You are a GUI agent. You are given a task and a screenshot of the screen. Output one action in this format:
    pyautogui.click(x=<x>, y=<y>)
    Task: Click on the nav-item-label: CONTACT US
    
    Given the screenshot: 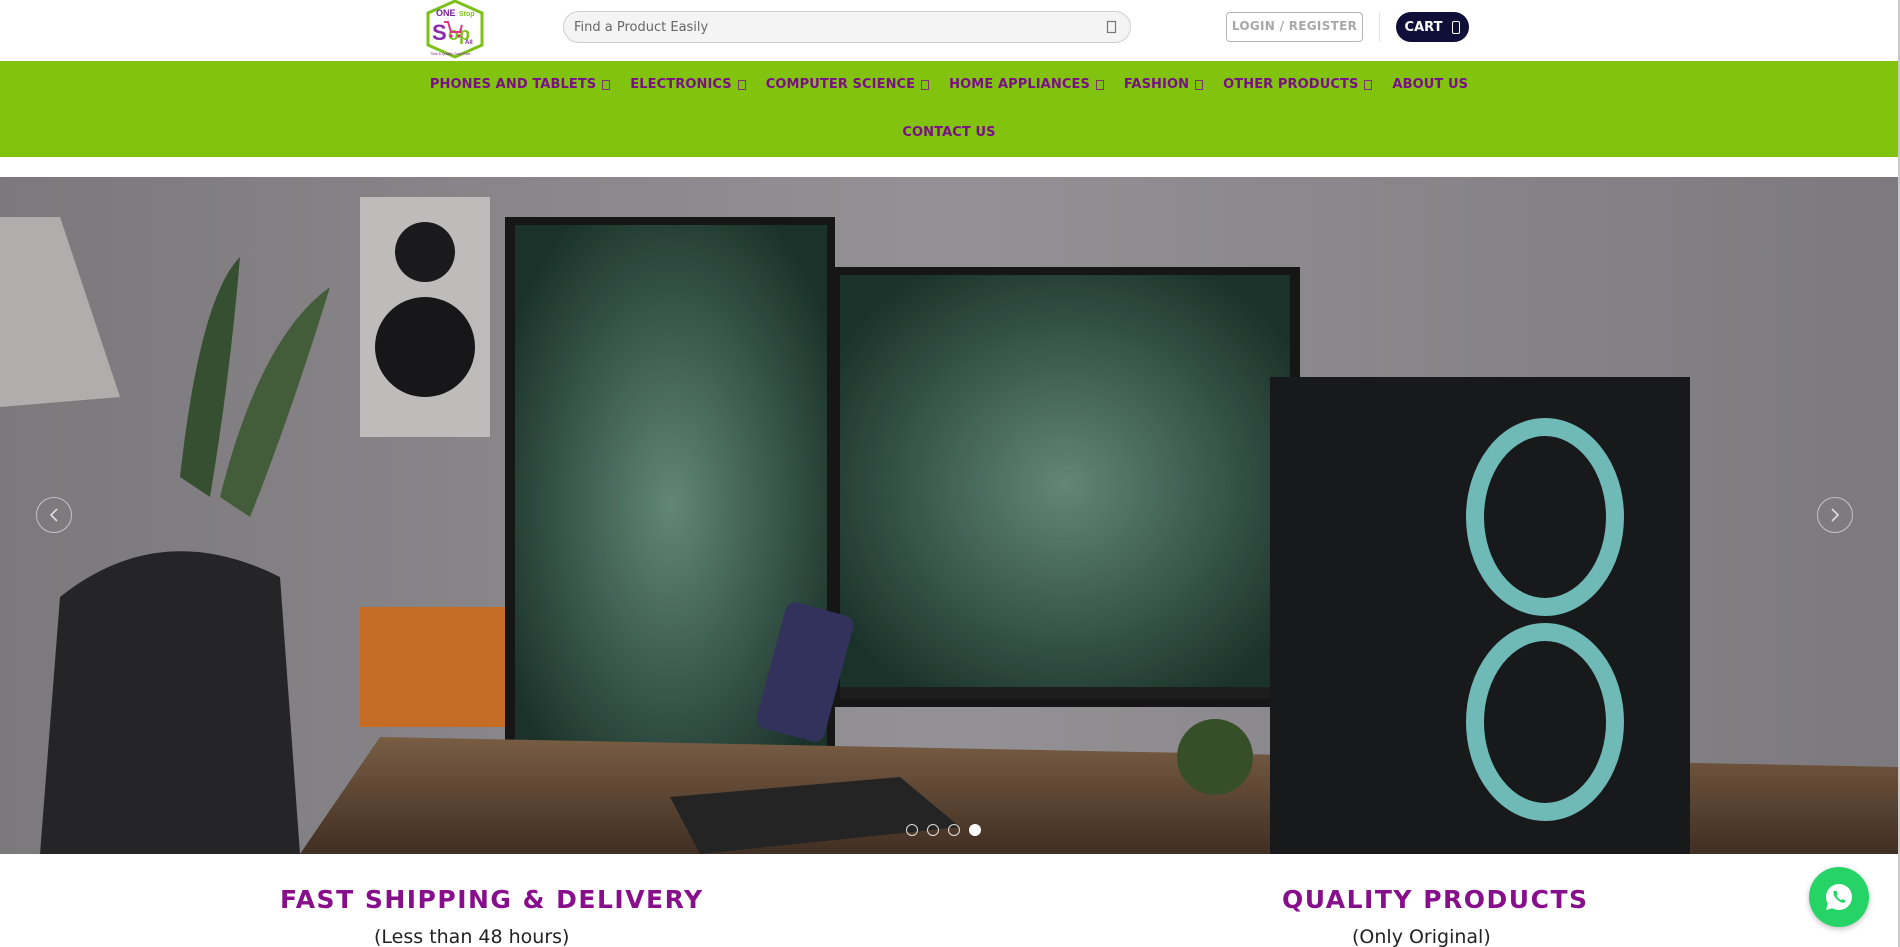 What is the action you would take?
    pyautogui.click(x=949, y=132)
    